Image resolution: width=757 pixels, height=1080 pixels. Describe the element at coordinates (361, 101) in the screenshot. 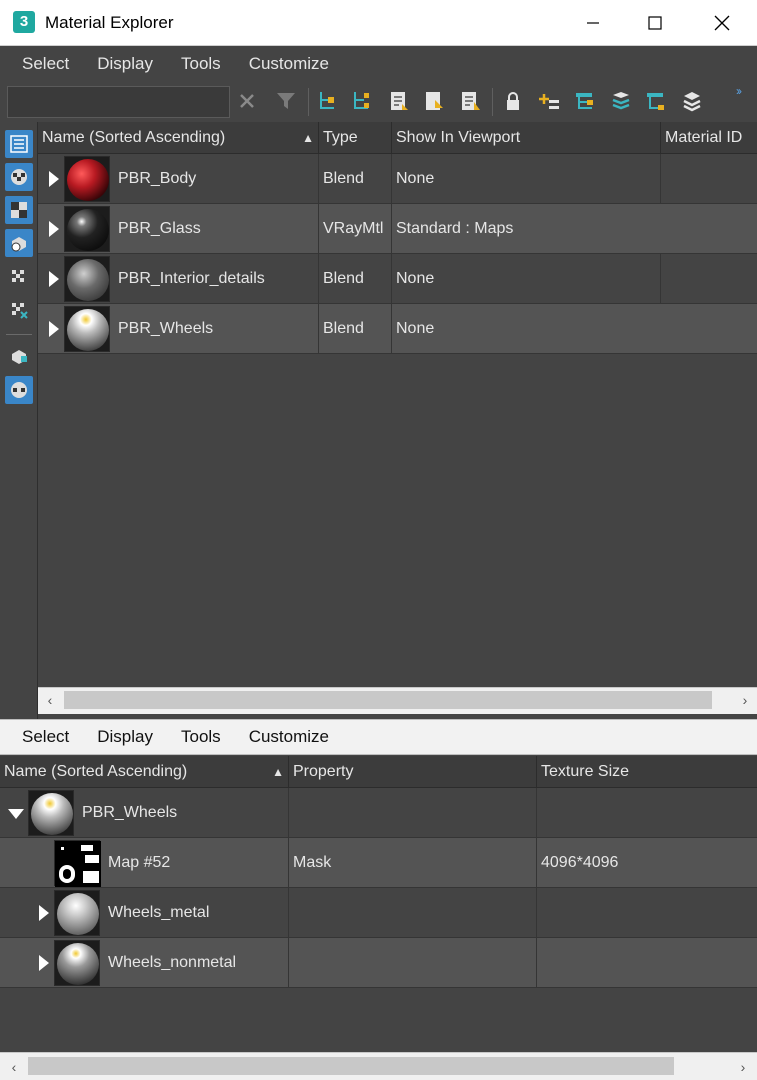

I see `select-instances-icon` at that location.